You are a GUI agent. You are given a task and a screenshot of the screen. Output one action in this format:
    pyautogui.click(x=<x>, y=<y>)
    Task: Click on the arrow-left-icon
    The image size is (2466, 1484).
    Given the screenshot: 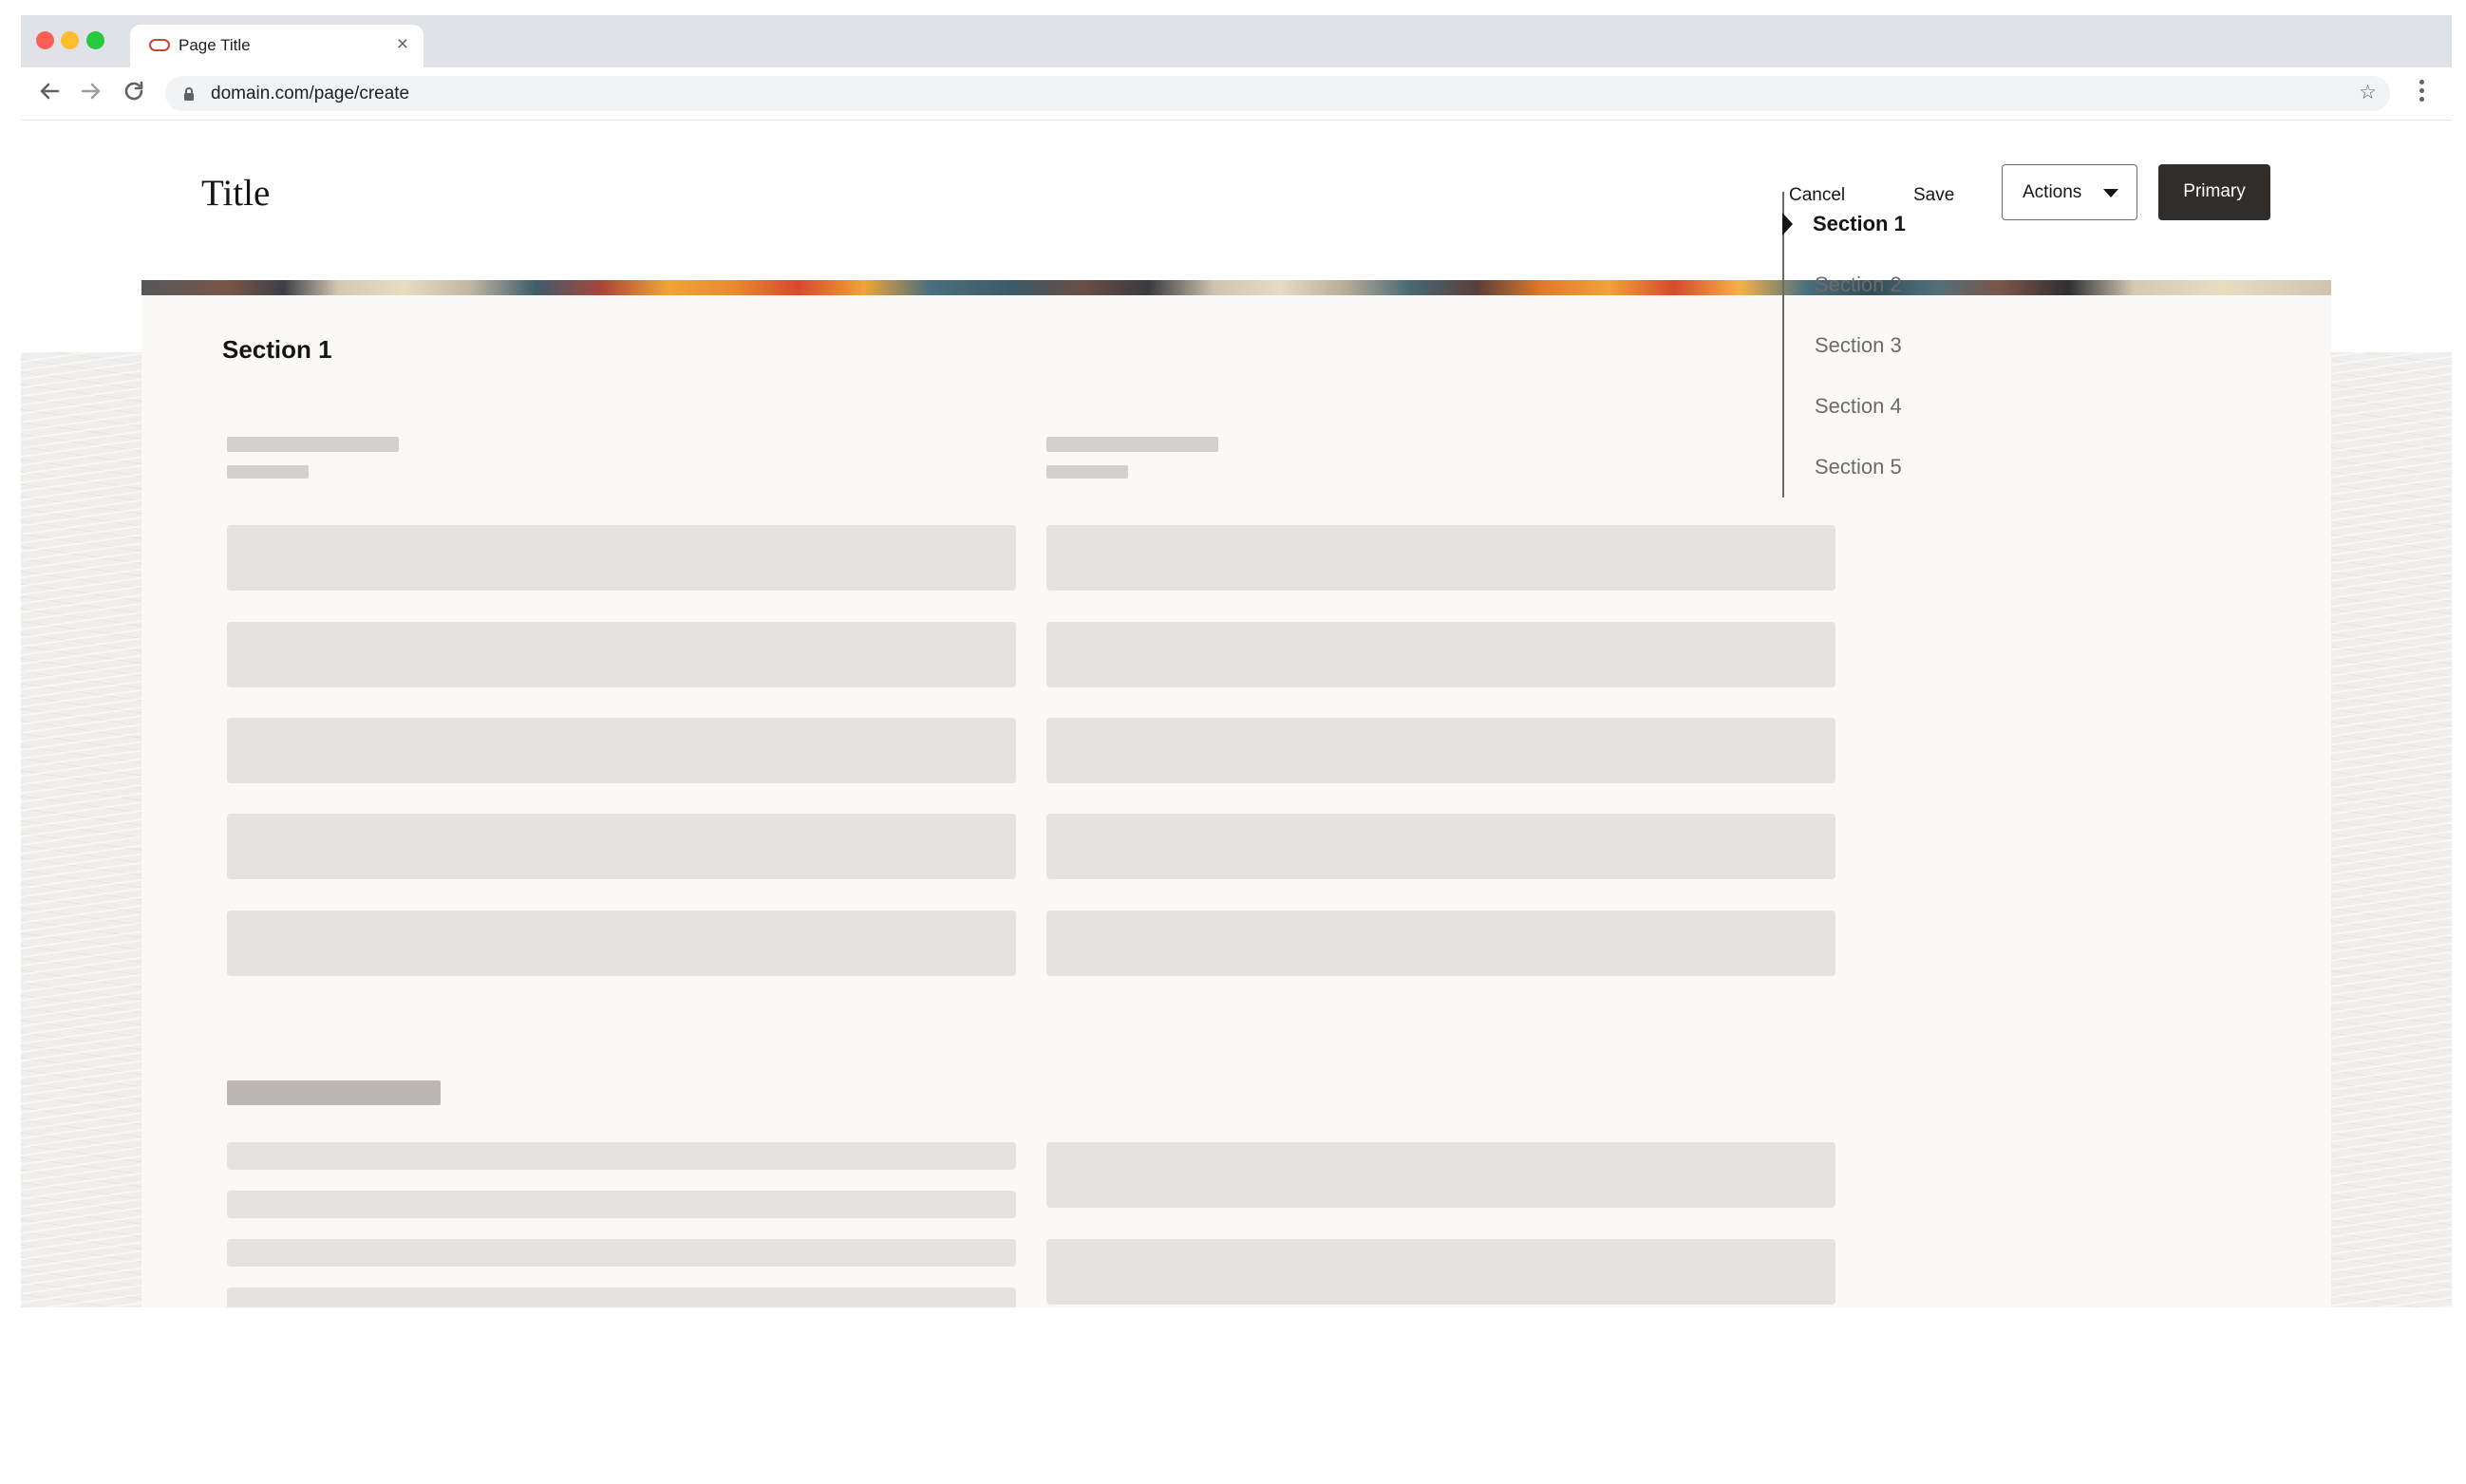 What is the action you would take?
    pyautogui.click(x=50, y=91)
    